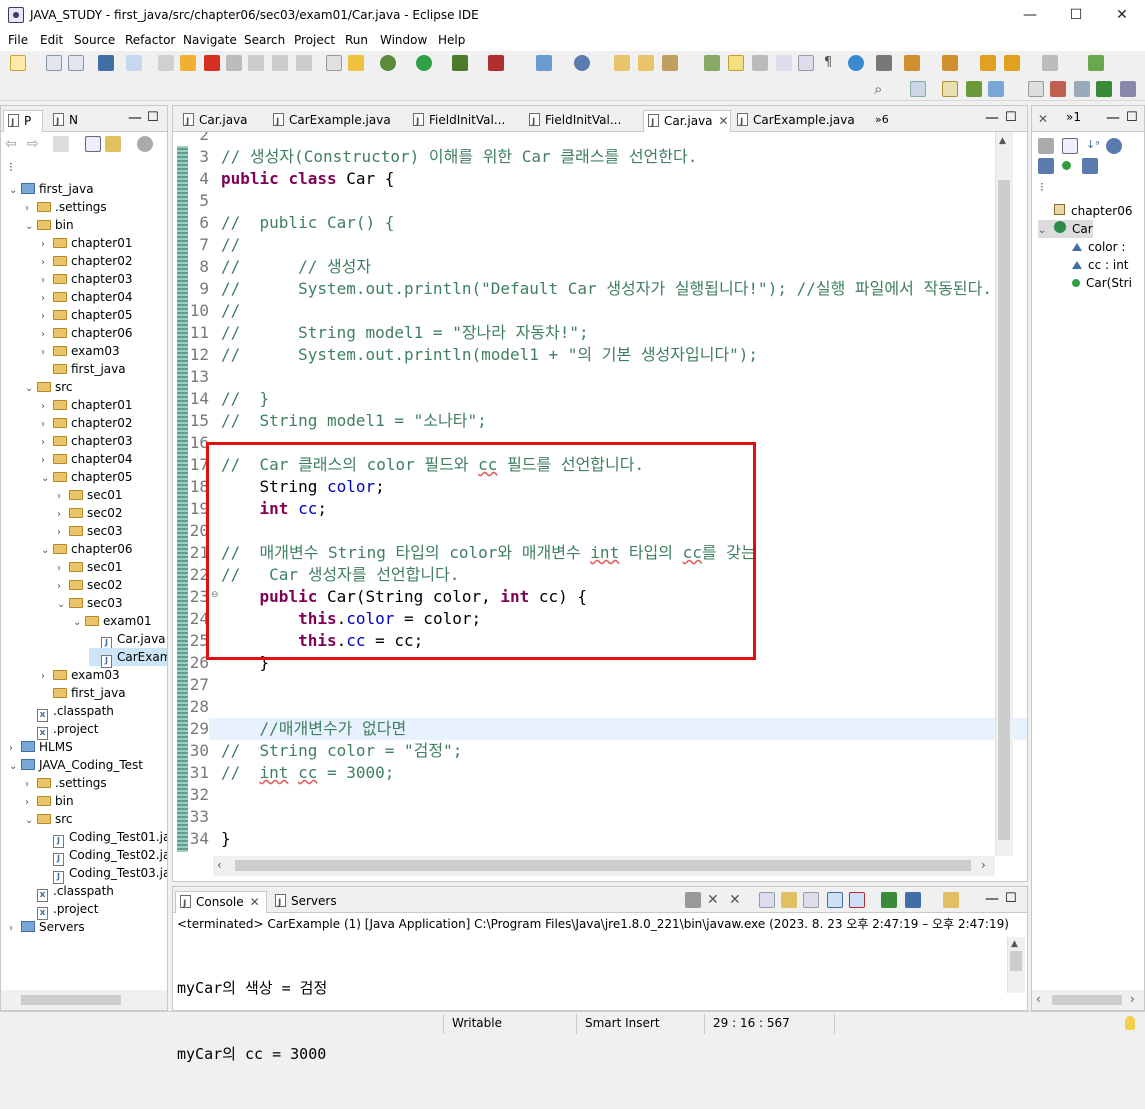 The width and height of the screenshot is (1145, 1109). Describe the element at coordinates (212, 63) in the screenshot. I see `terminate-icon` at that location.